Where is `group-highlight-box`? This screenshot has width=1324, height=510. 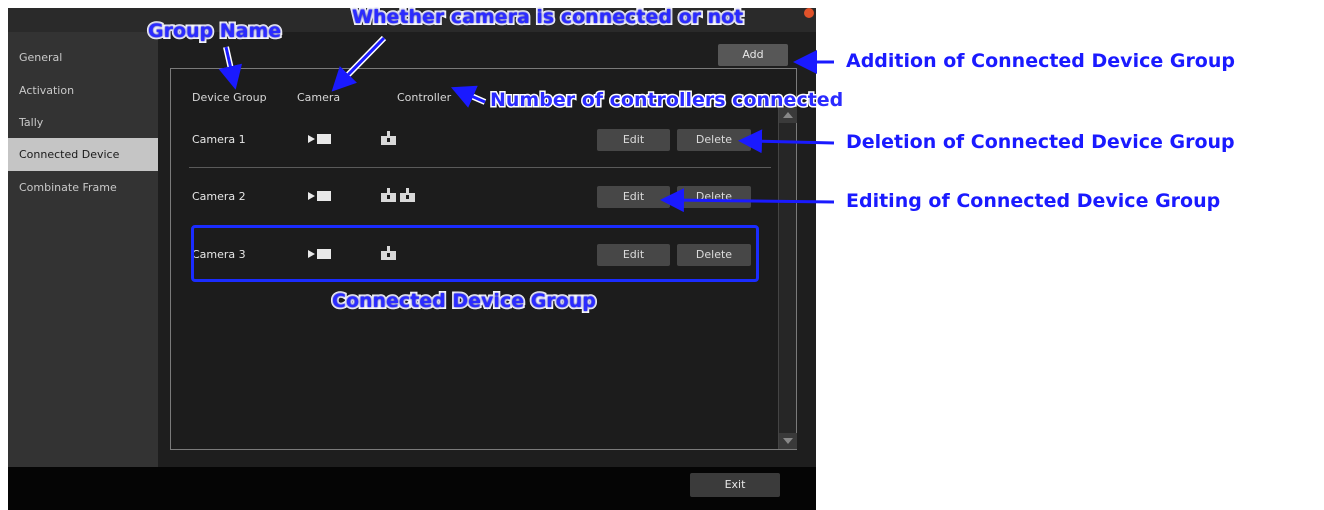 group-highlight-box is located at coordinates (475, 253).